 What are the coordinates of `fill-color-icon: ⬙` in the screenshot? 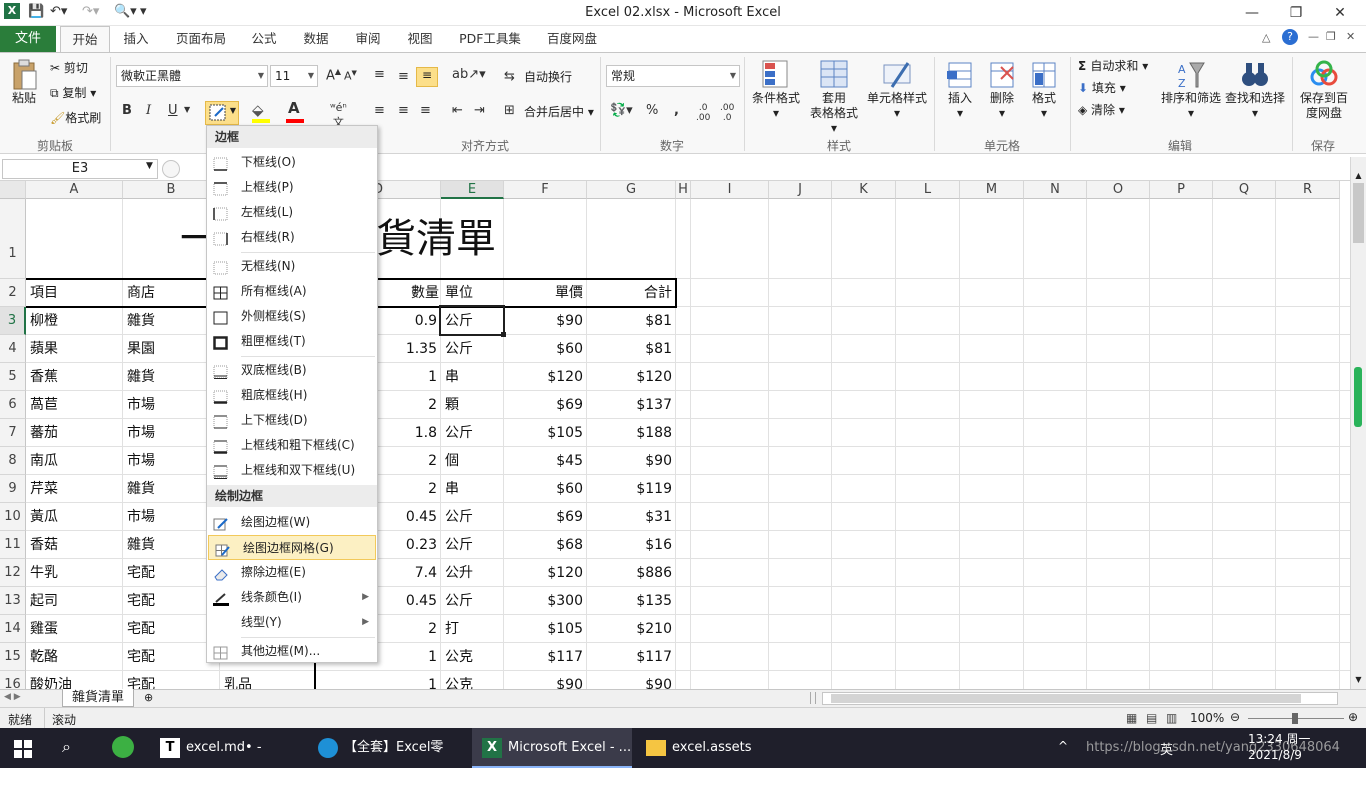 It's located at (258, 110).